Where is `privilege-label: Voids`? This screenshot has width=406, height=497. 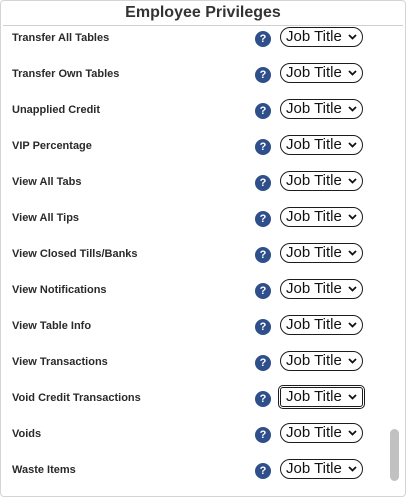
privilege-label: Voids is located at coordinates (27, 434).